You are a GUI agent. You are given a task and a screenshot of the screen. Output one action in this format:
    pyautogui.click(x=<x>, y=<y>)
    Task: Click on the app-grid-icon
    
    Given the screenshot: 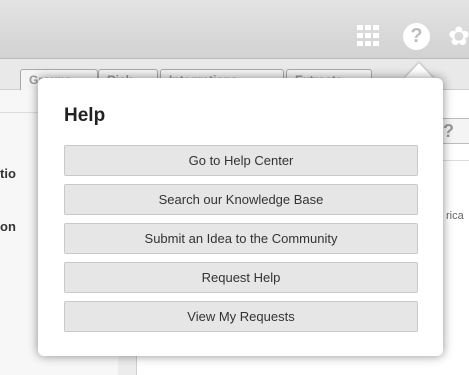 What is the action you would take?
    pyautogui.click(x=368, y=36)
    